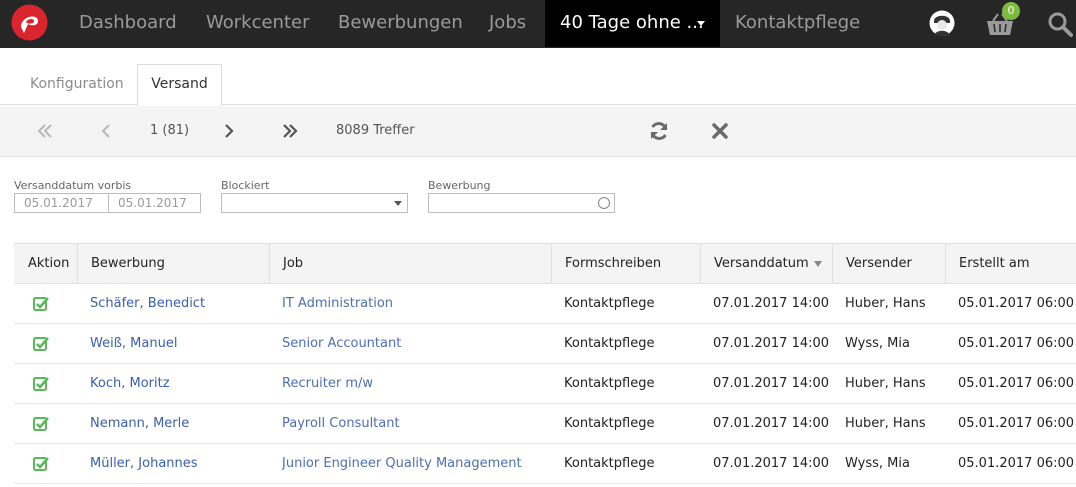 The width and height of the screenshot is (1076, 487). Describe the element at coordinates (154, 203) in the screenshot. I see `date-to-field: 05.01.2017` at that location.